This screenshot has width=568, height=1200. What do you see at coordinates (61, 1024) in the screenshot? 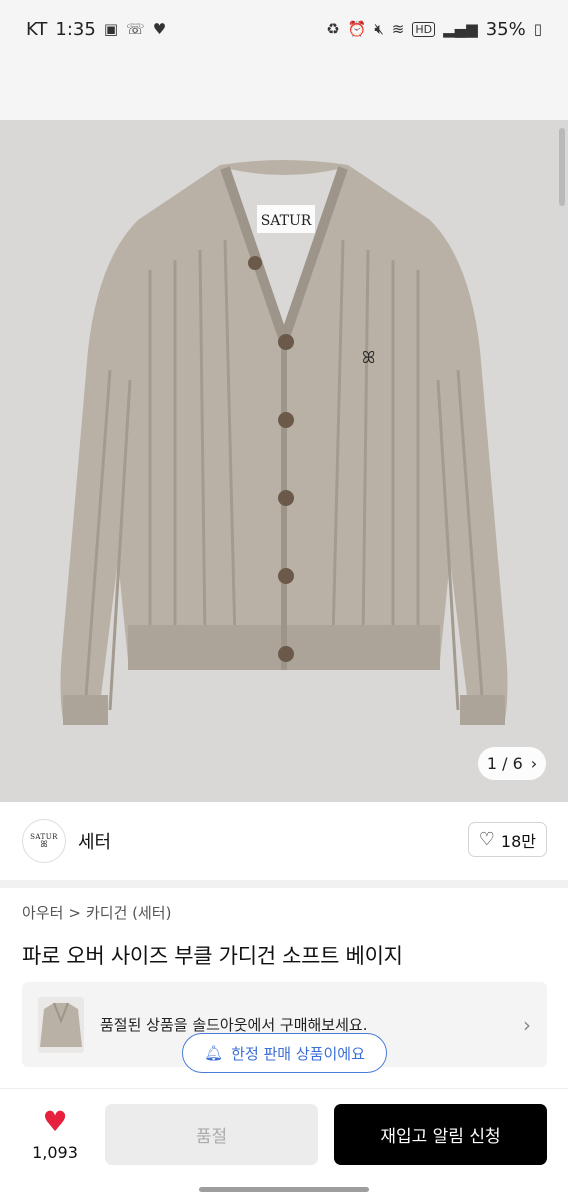
I see `soldout-thumbnail` at bounding box center [61, 1024].